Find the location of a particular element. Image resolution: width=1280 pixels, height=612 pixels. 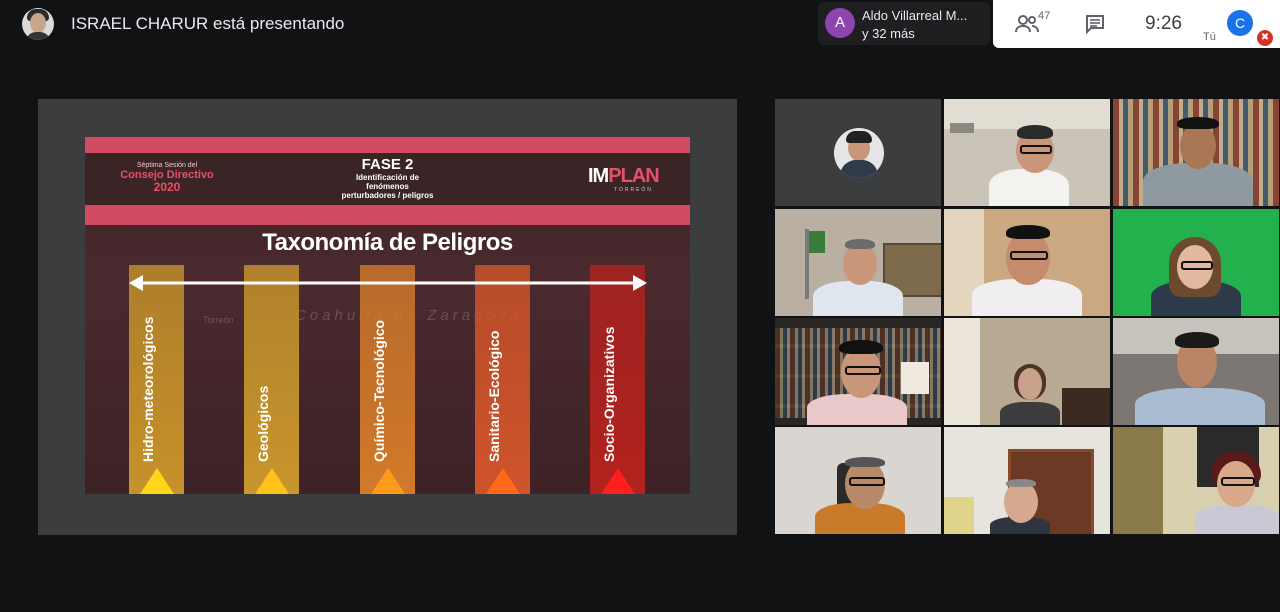

speaker-avatar: A is located at coordinates (840, 23).